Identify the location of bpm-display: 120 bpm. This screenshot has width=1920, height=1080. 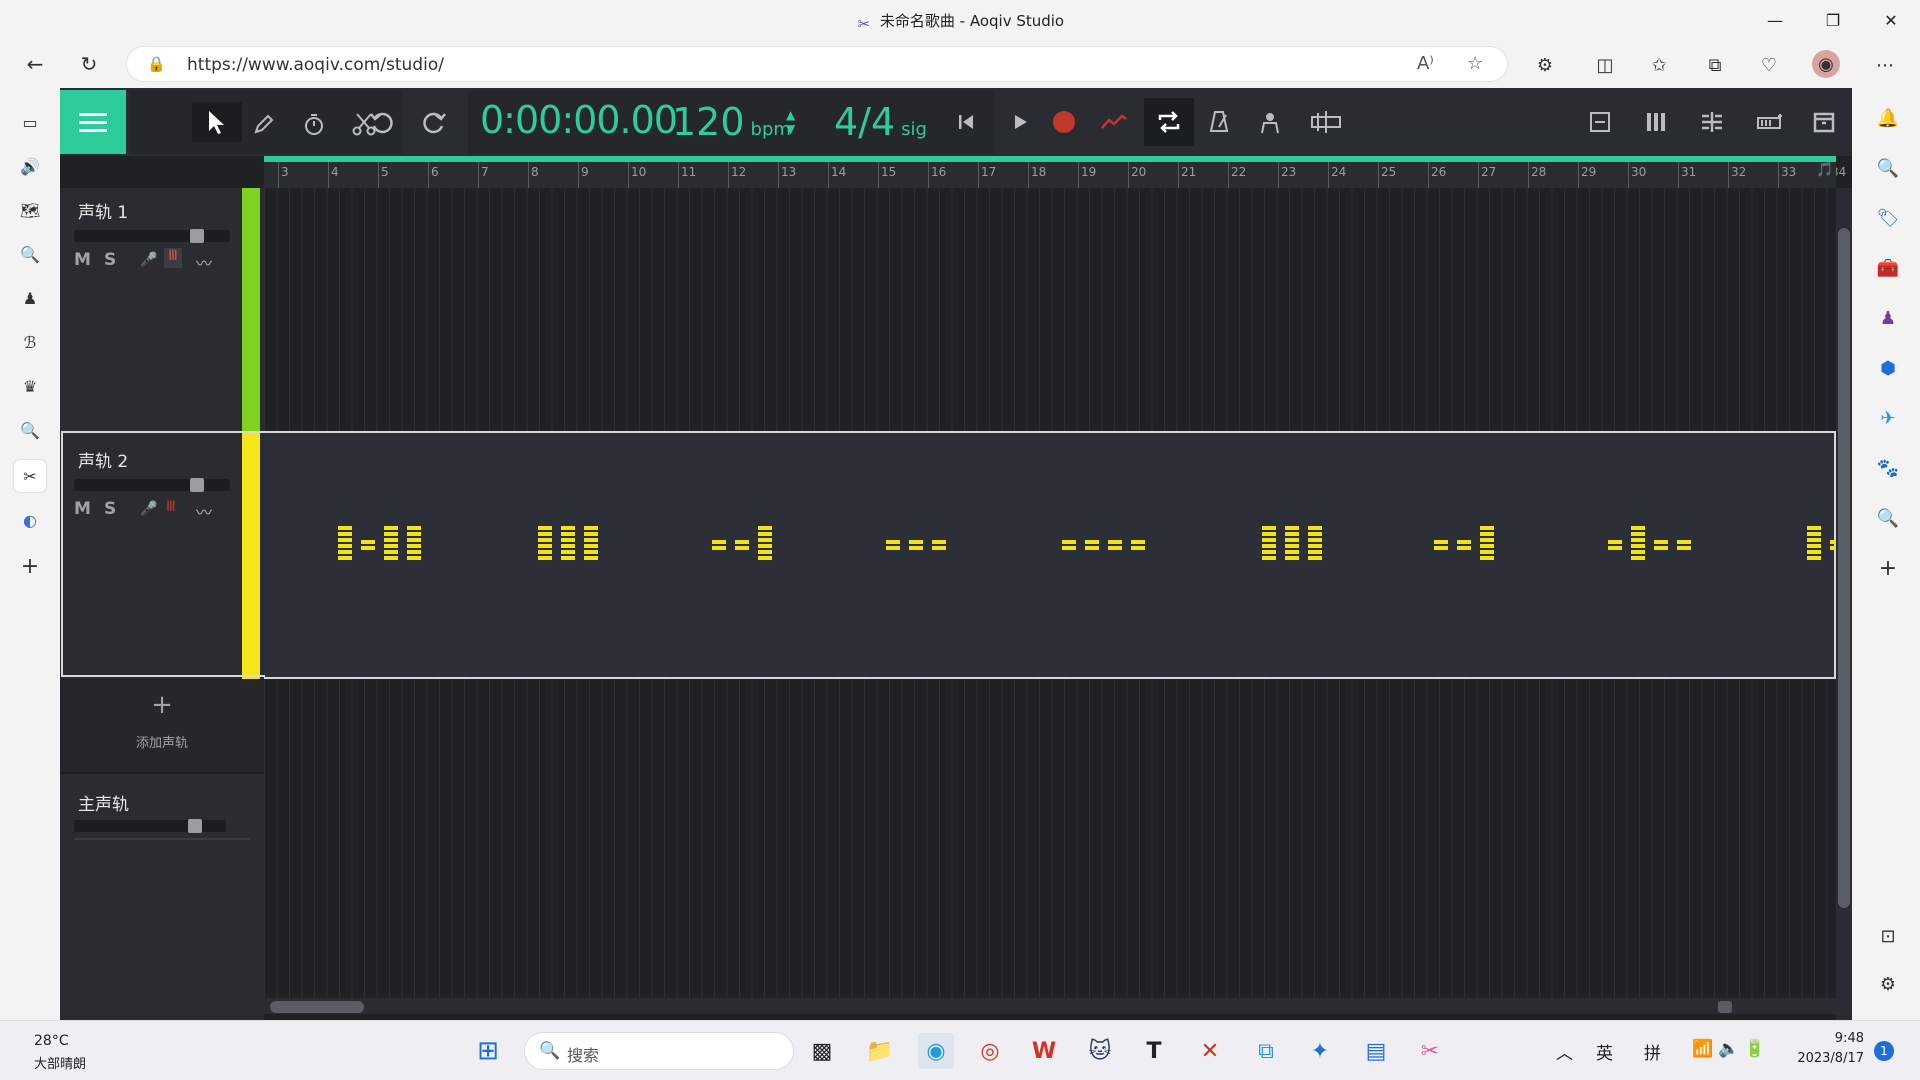
(731, 122).